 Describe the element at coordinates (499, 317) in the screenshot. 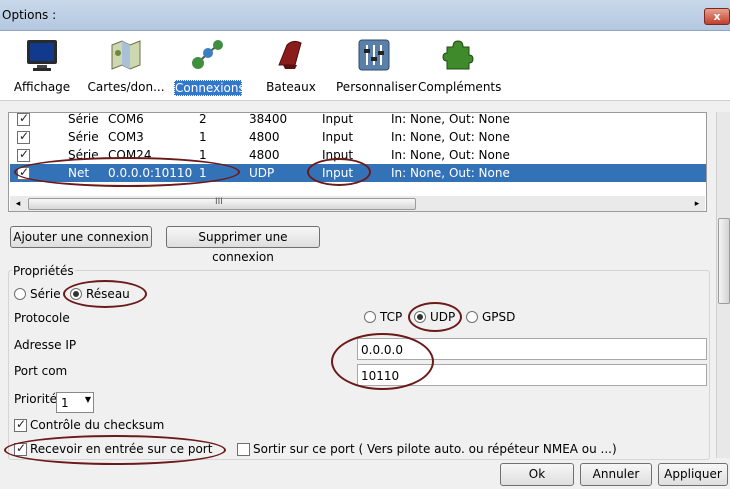

I see `gpsd-label: GPSD` at that location.